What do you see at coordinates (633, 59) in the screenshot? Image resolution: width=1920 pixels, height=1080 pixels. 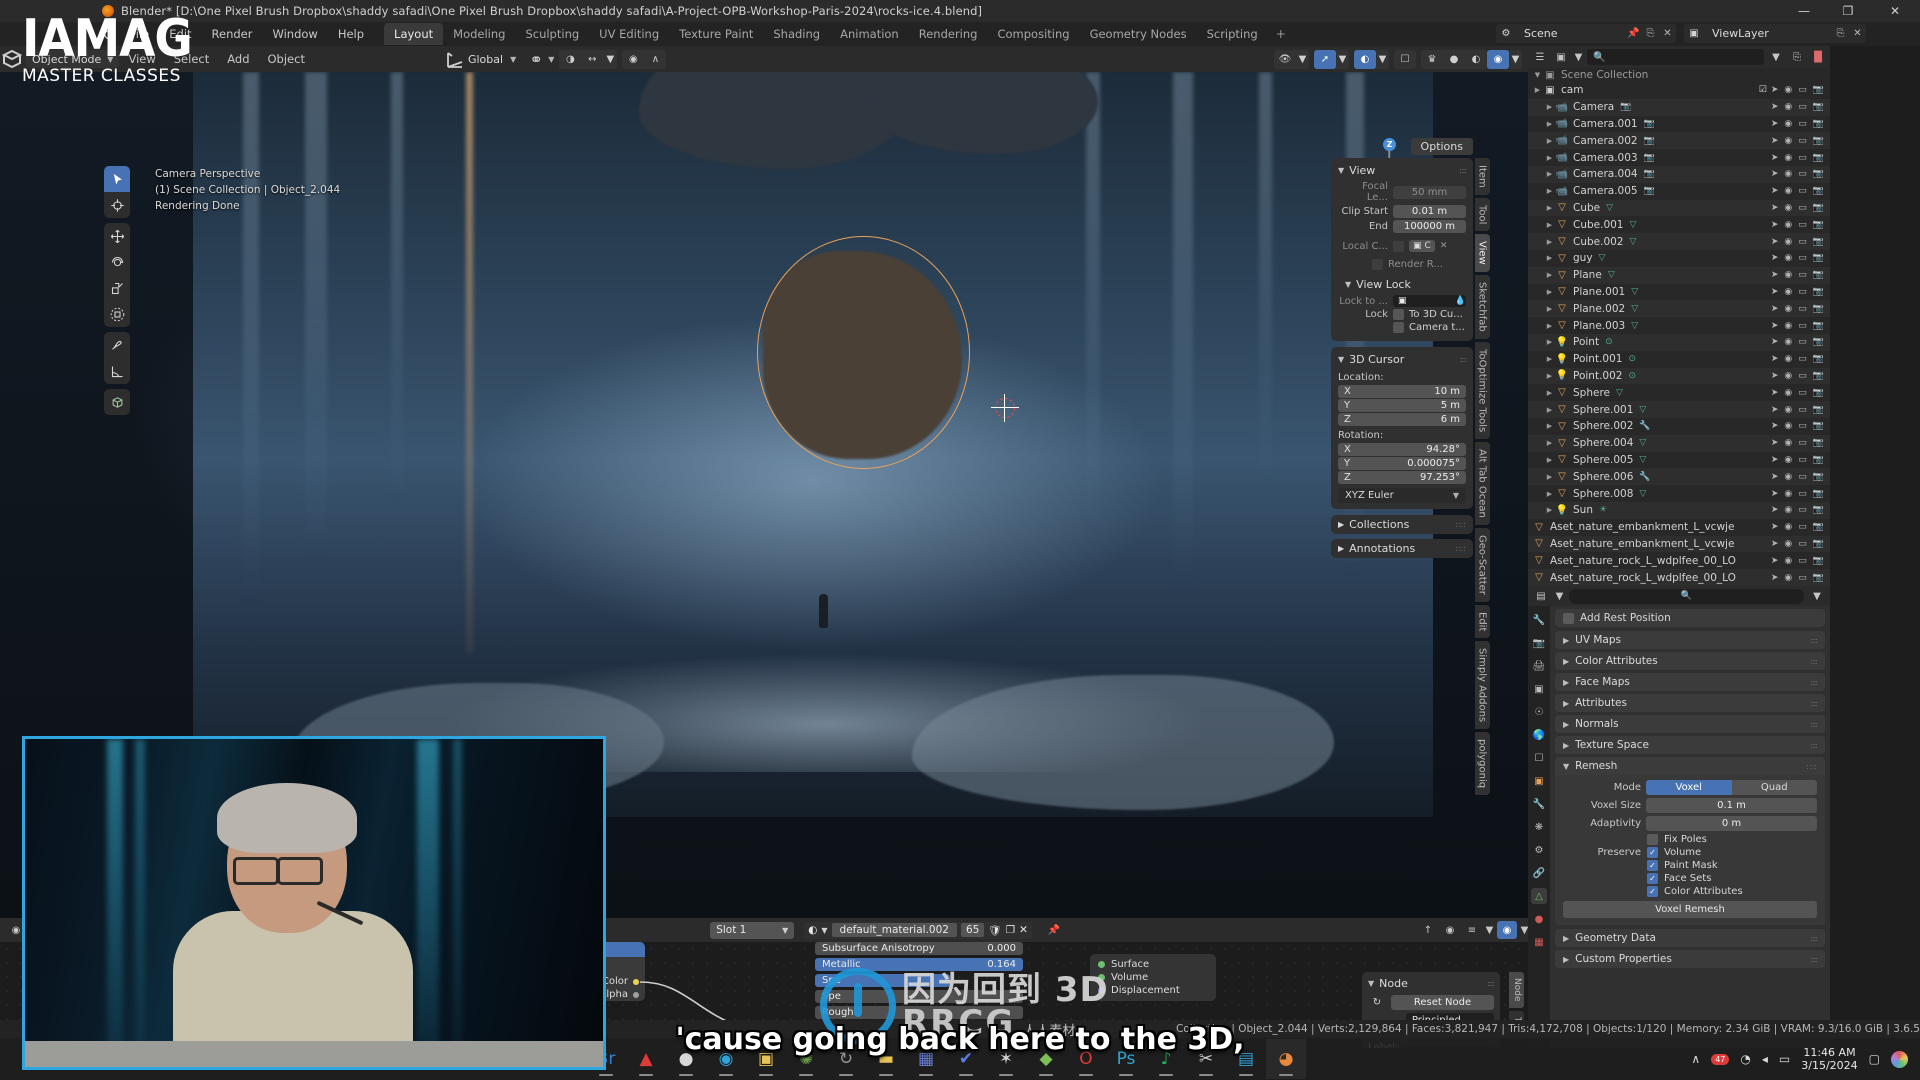 I see `snap-target-icon: ◉` at bounding box center [633, 59].